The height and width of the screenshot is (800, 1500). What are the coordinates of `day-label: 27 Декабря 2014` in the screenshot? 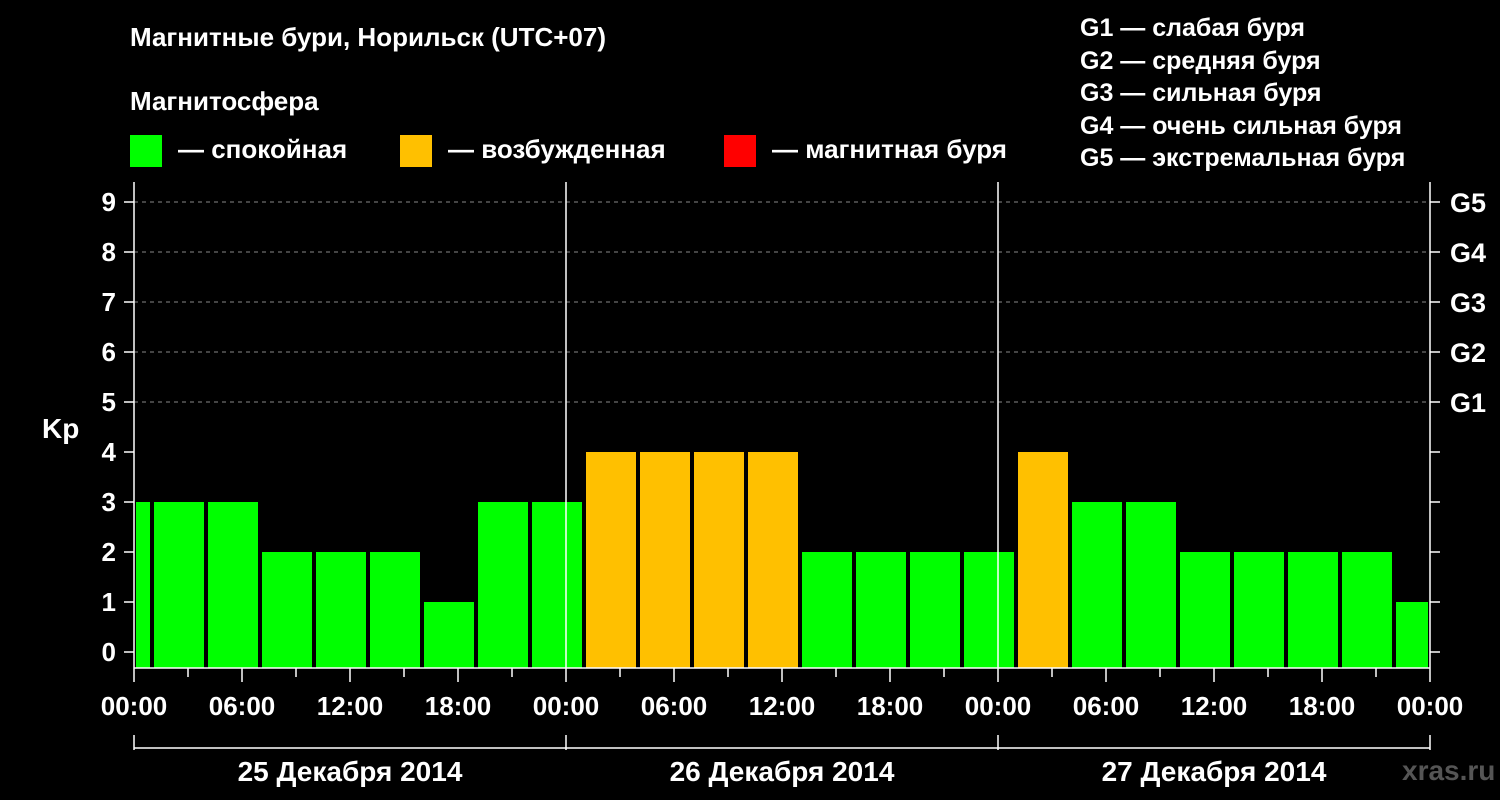 It's located at (1214, 771).